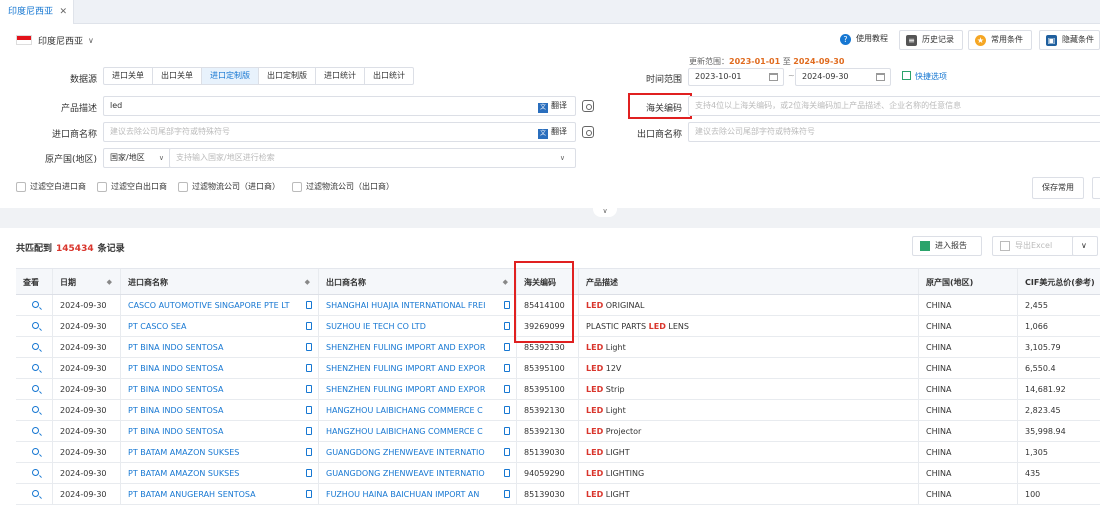  I want to click on history-button: ≡ 历史记录, so click(931, 40).